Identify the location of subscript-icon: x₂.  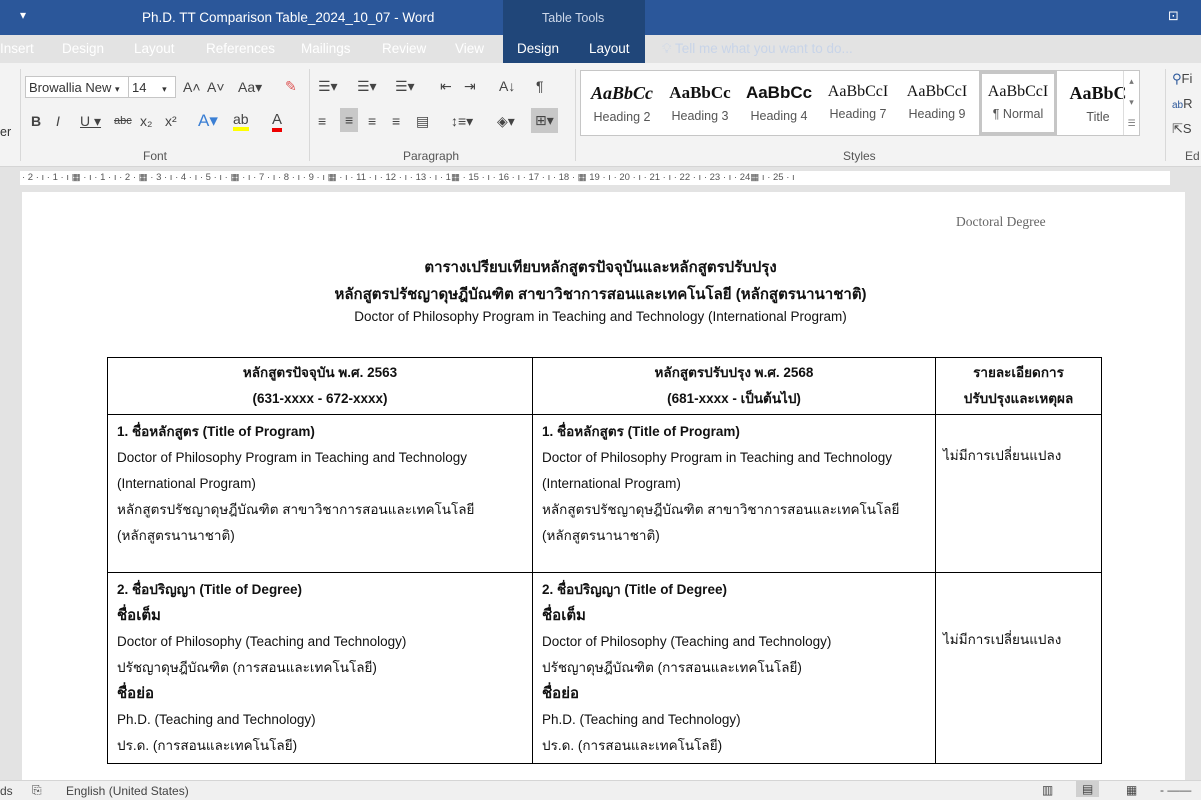
(146, 121).